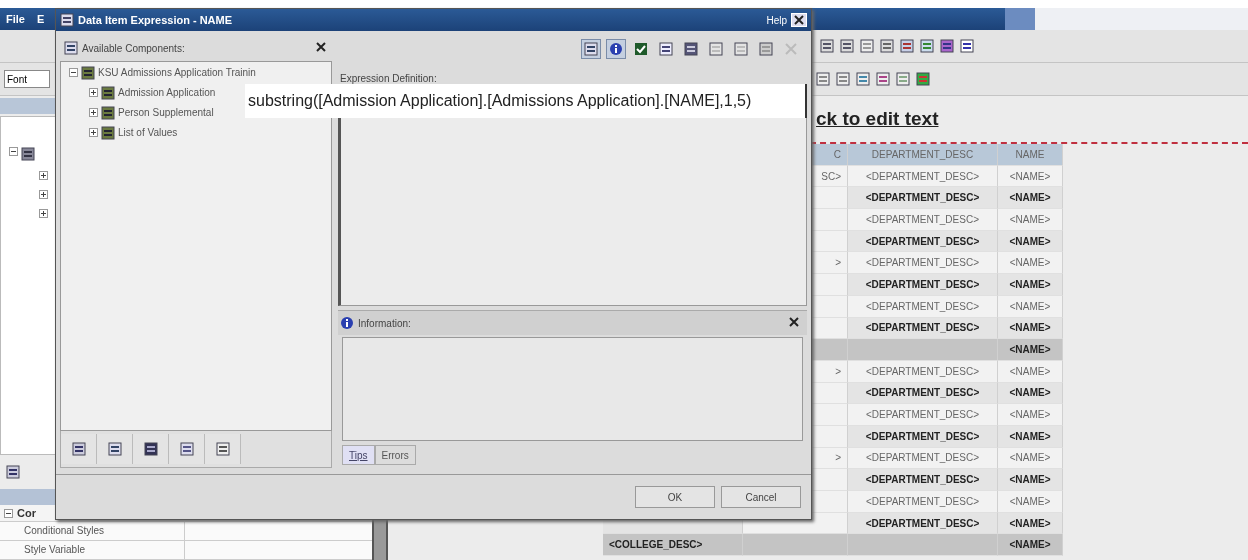 Image resolution: width=1248 pixels, height=560 pixels. Describe the element at coordinates (167, 92) in the screenshot. I see `tree-item: Admission Application` at that location.